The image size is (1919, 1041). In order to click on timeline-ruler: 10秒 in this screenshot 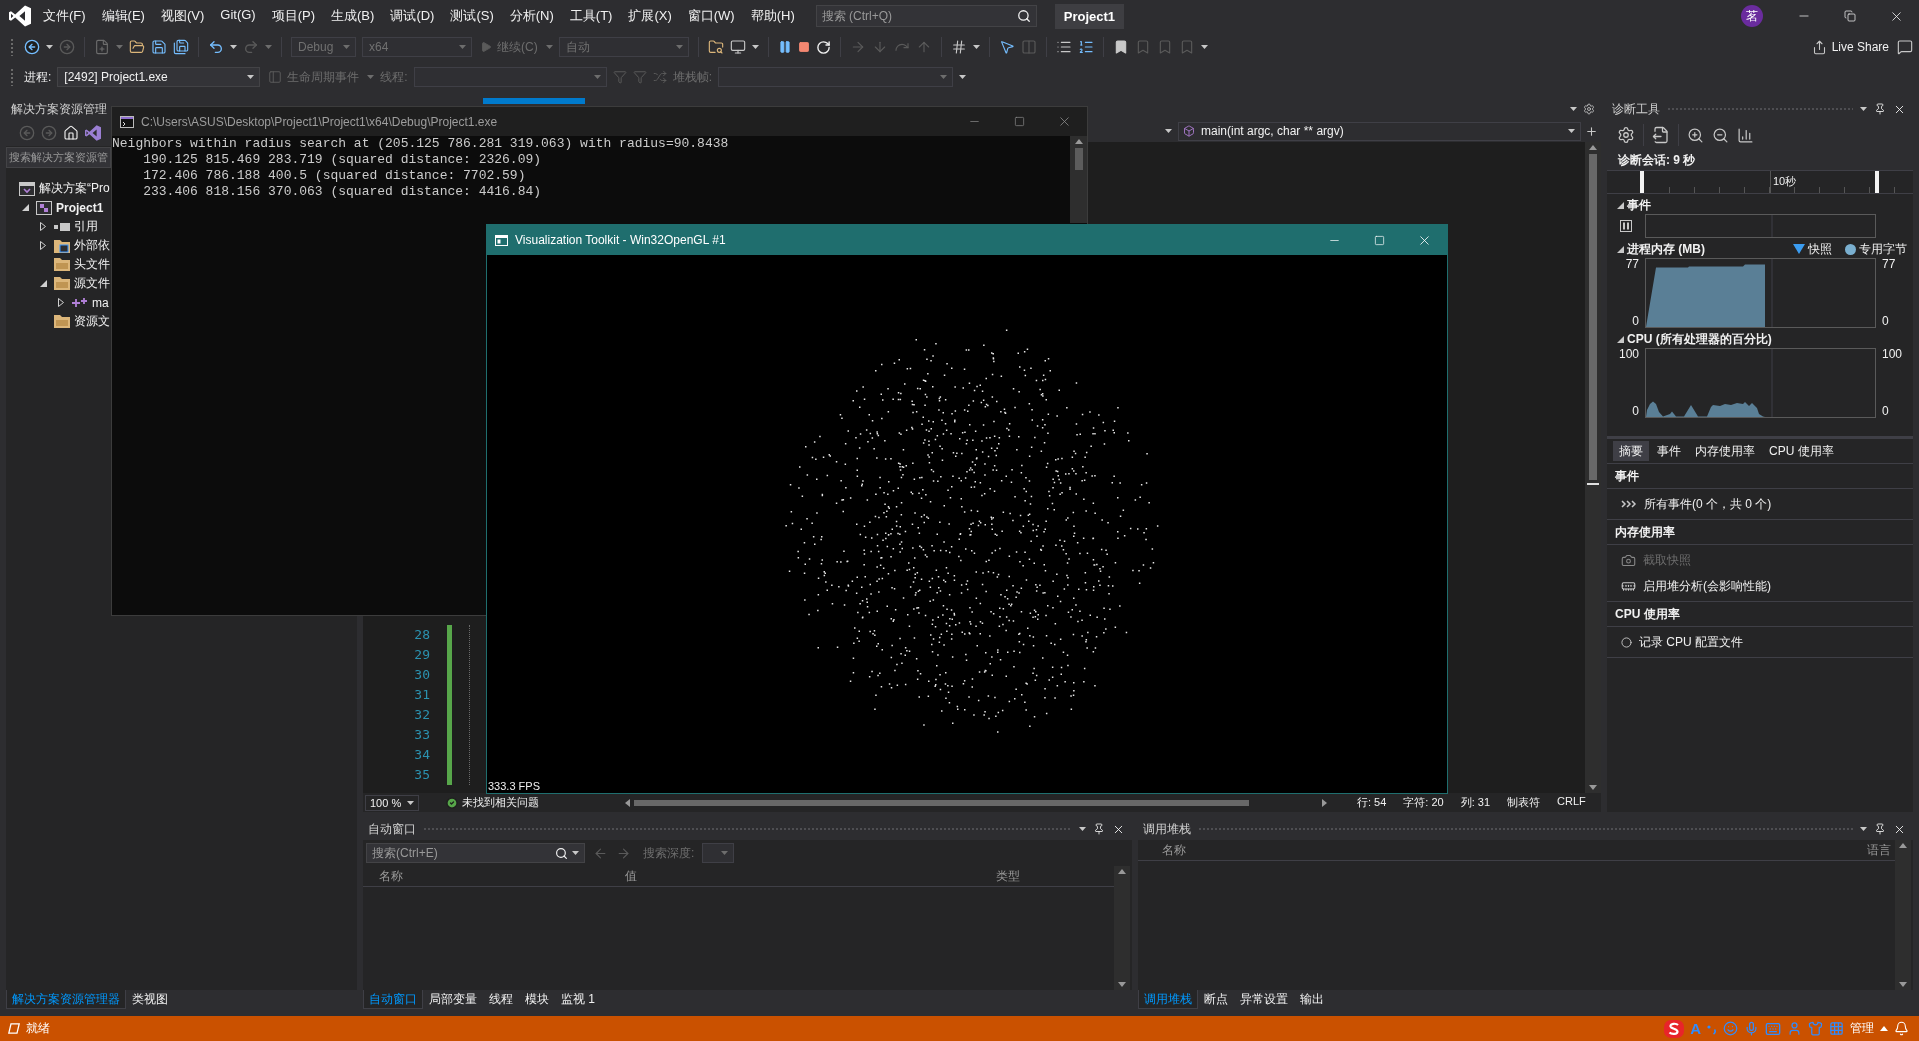, I will do `click(1760, 182)`.